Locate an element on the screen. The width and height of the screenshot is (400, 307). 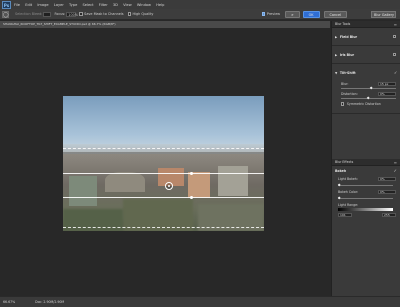
light-bokeh-label: Light Bokeh: is located at coordinates (348, 179).